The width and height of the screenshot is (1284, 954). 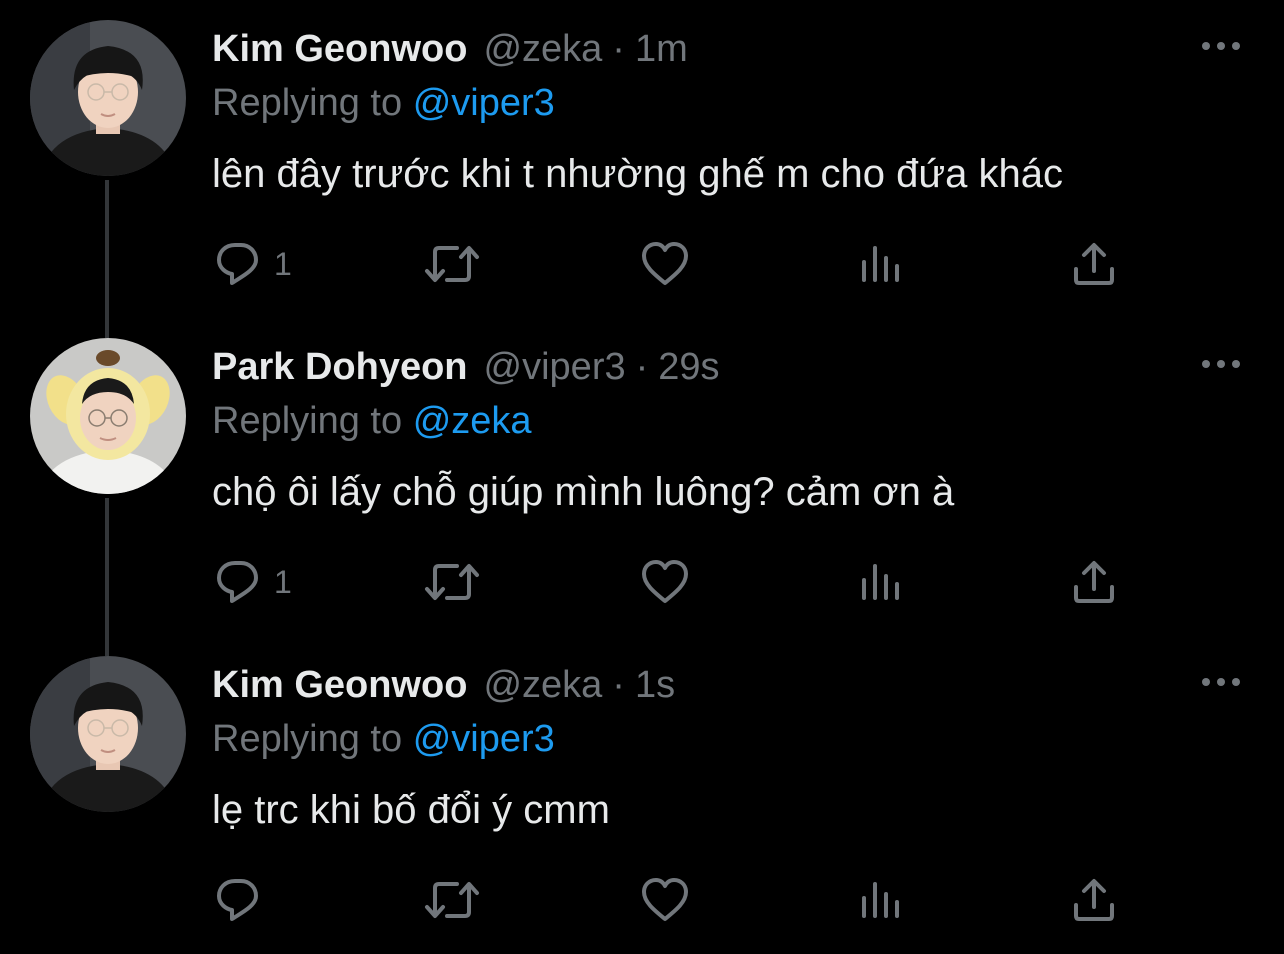 I want to click on user-handle: @viper3, so click(x=555, y=367).